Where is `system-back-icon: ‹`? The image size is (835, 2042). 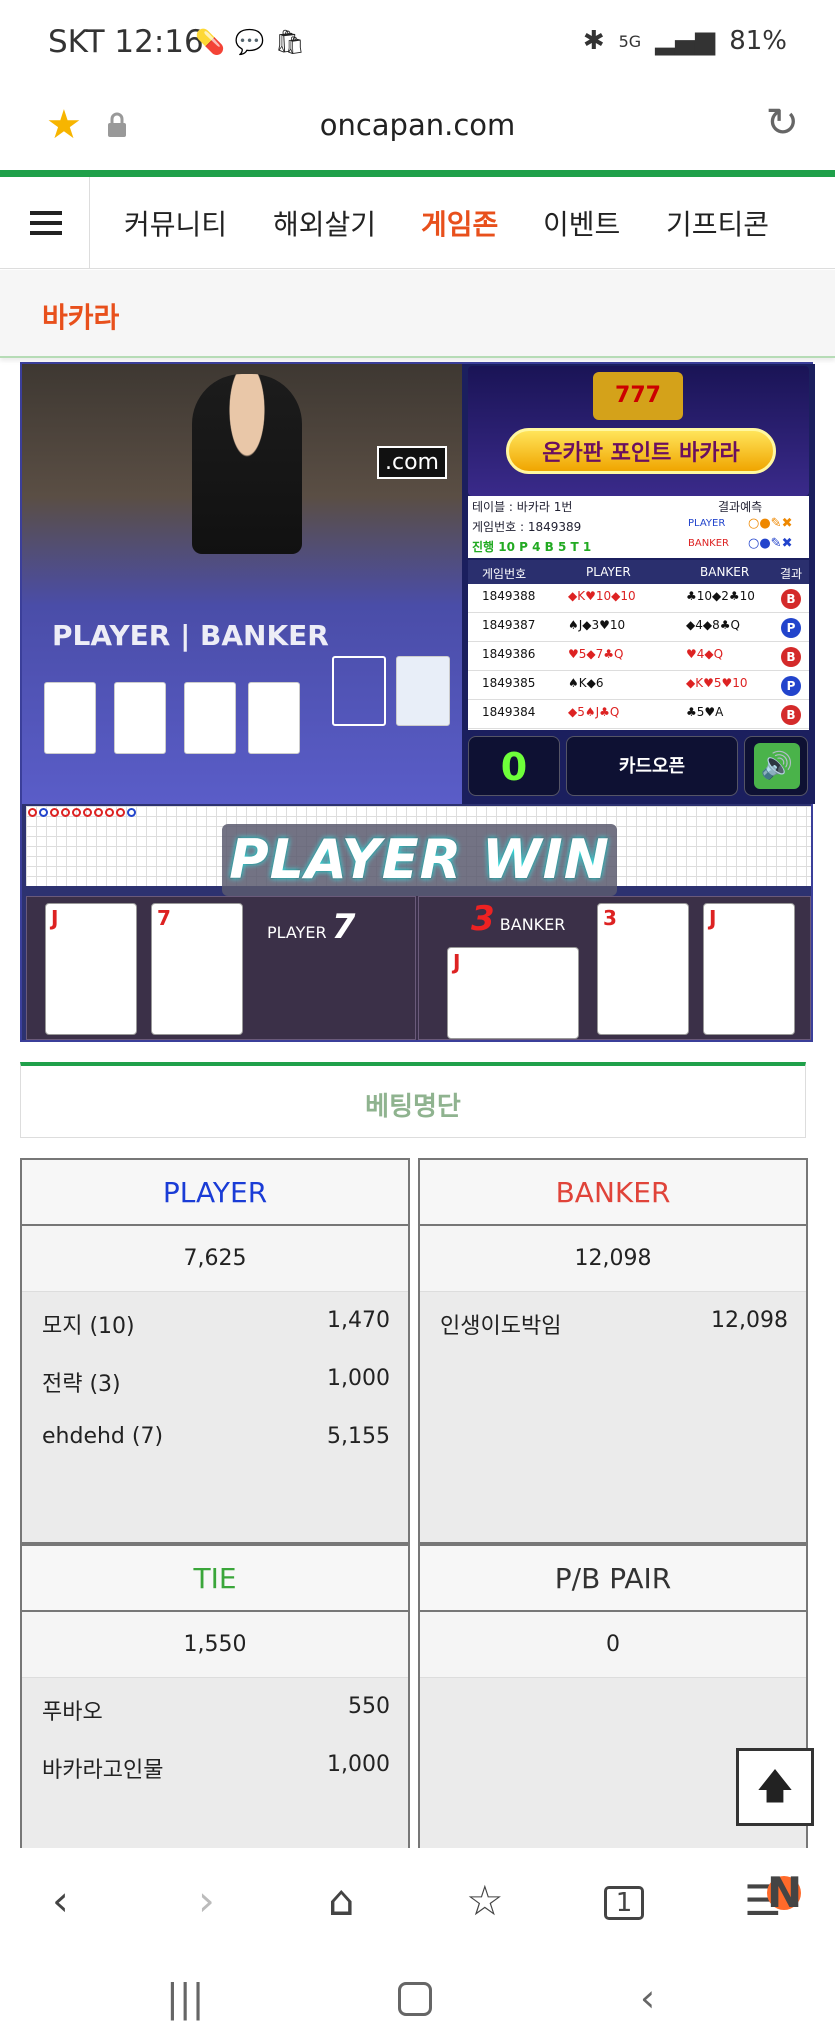
system-back-icon: ‹ is located at coordinates (647, 1998).